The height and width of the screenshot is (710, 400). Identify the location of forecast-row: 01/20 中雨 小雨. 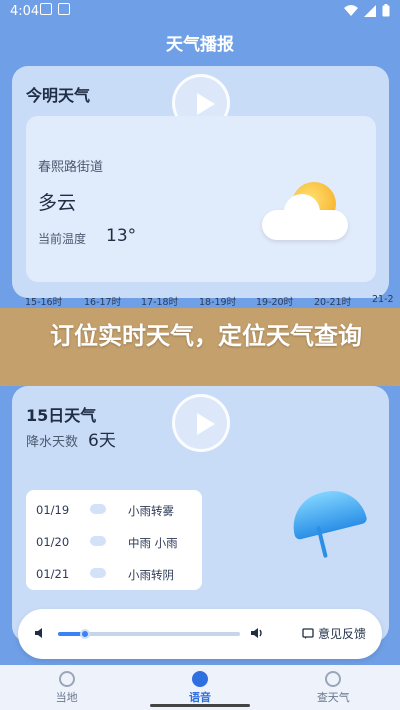
(116, 542).